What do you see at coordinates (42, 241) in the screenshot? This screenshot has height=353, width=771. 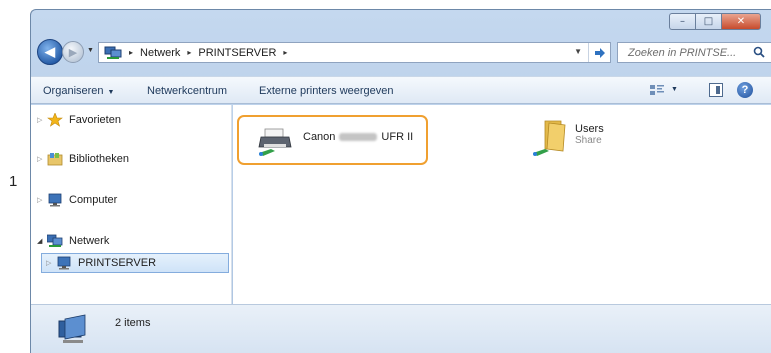 I see `collapse-arrow-icon: ◢` at bounding box center [42, 241].